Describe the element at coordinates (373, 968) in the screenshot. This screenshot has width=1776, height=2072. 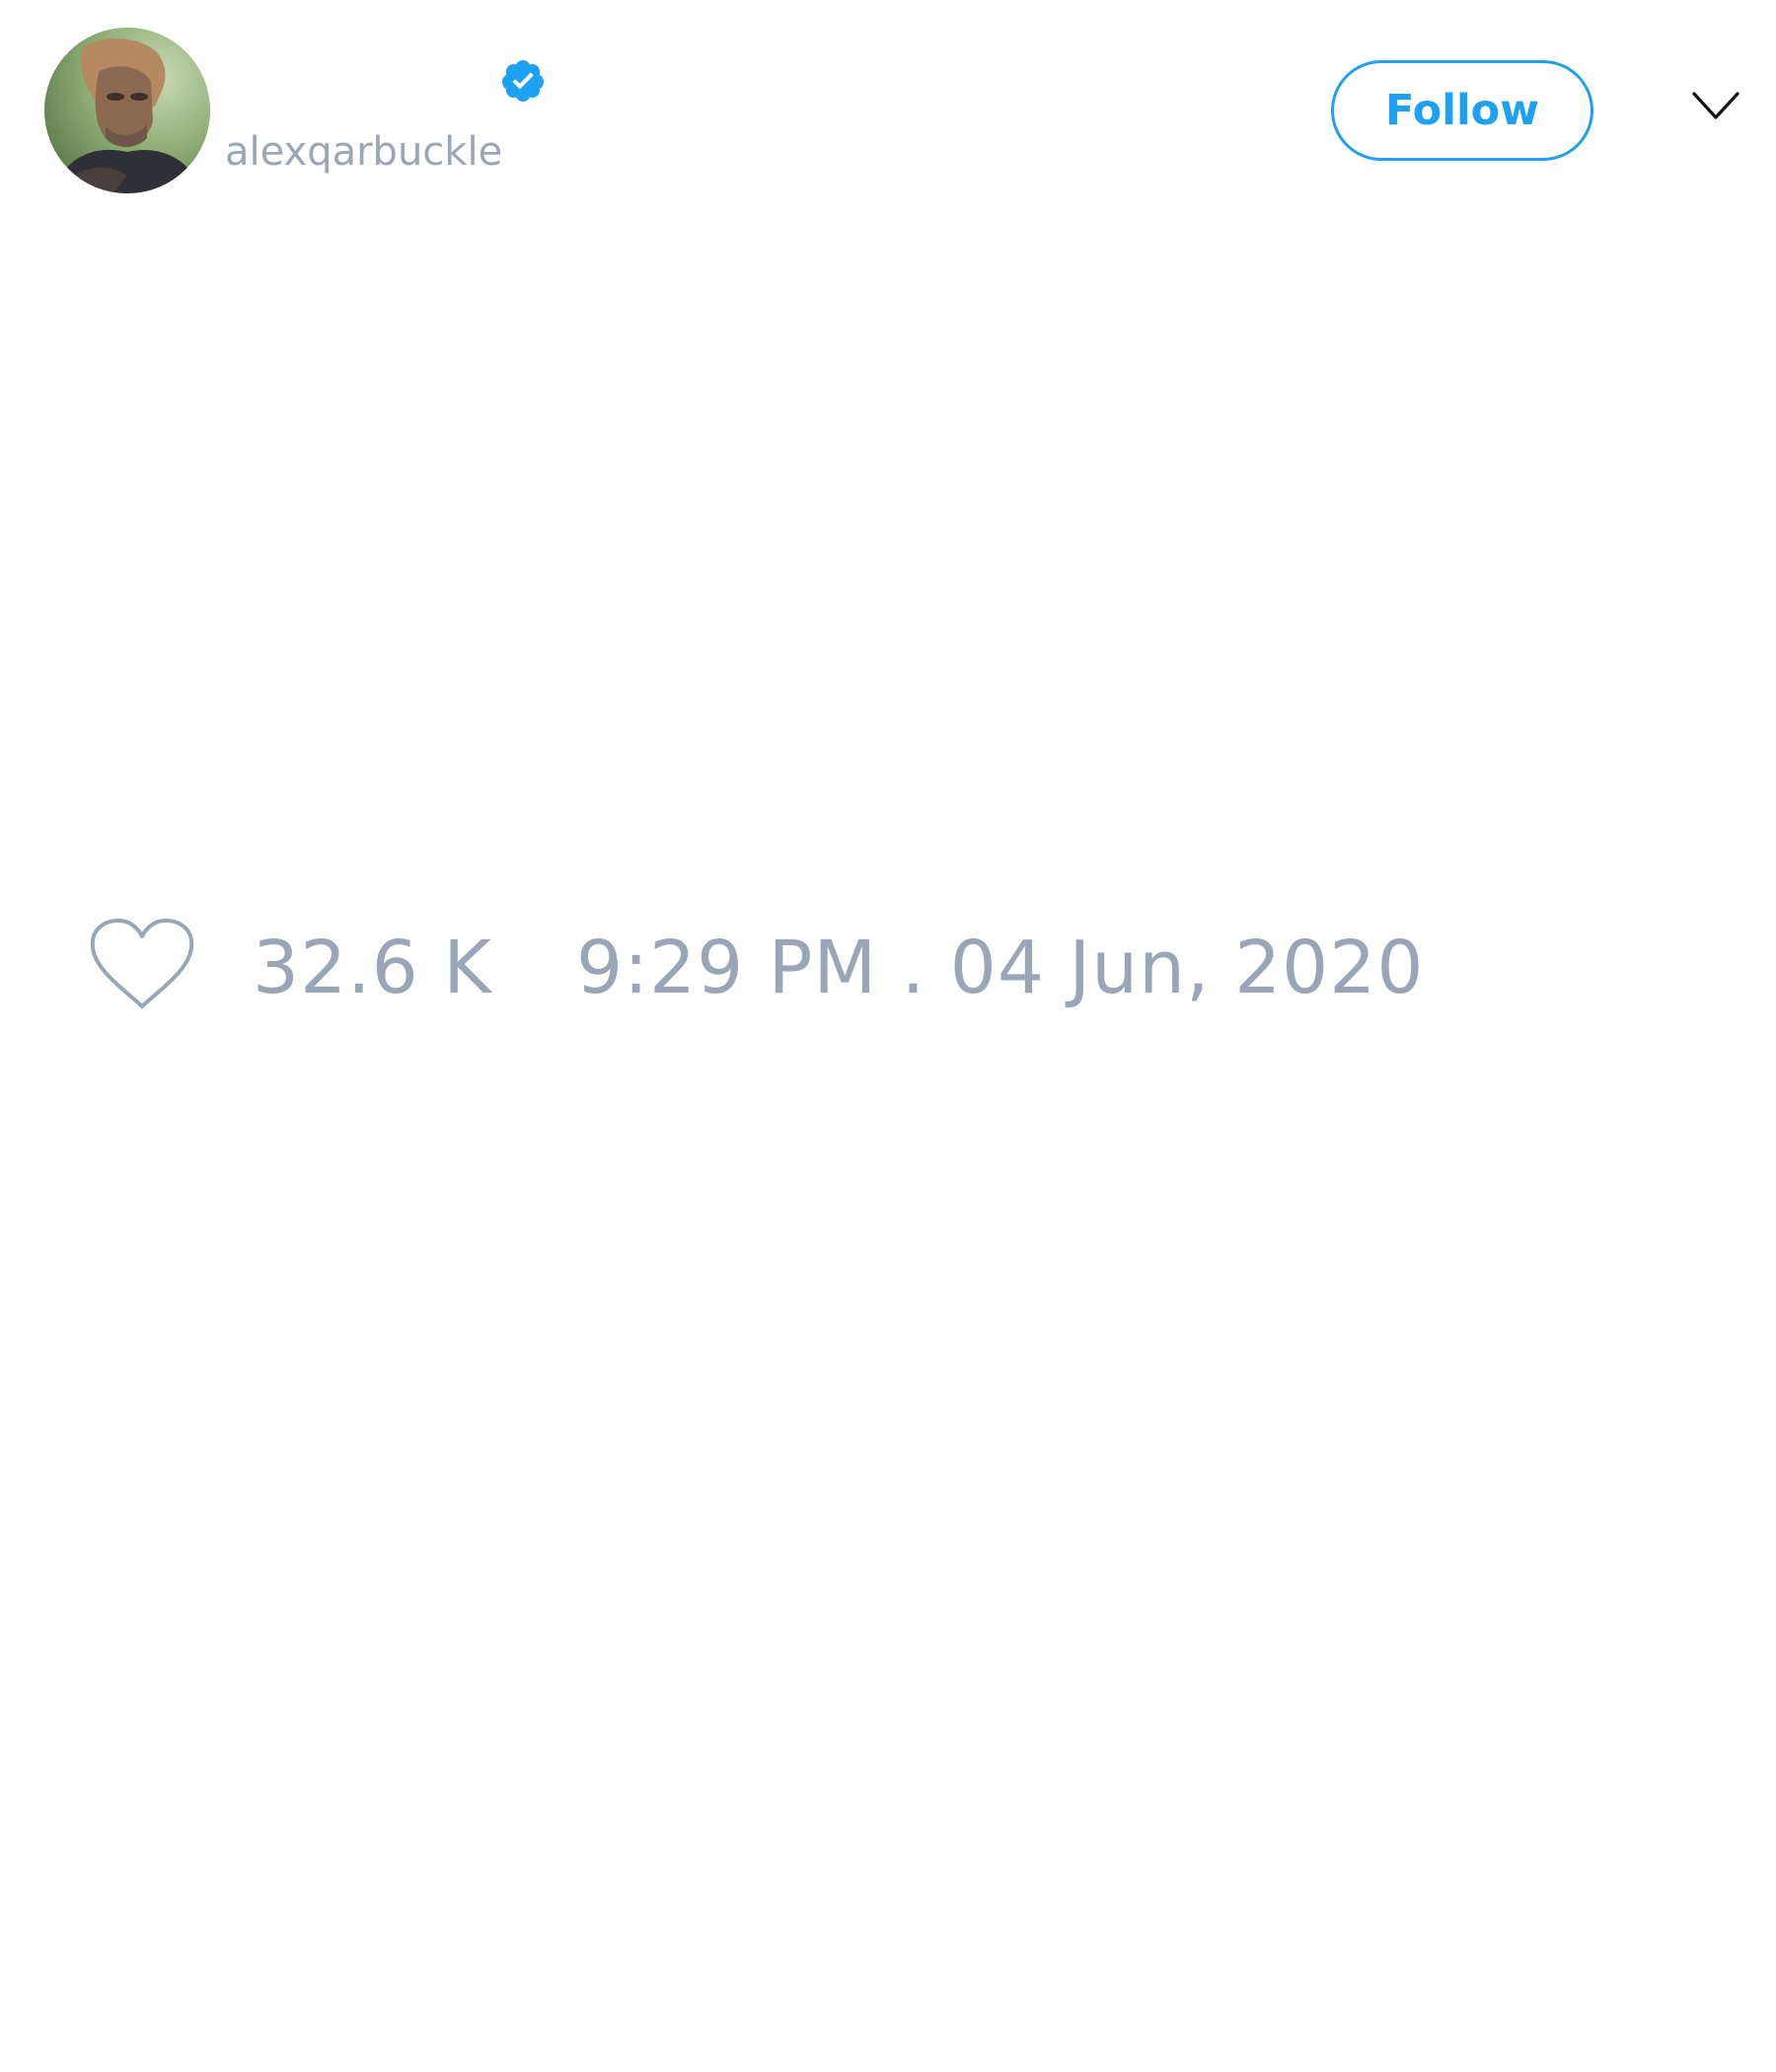
I see `like-count: 32.6 K` at that location.